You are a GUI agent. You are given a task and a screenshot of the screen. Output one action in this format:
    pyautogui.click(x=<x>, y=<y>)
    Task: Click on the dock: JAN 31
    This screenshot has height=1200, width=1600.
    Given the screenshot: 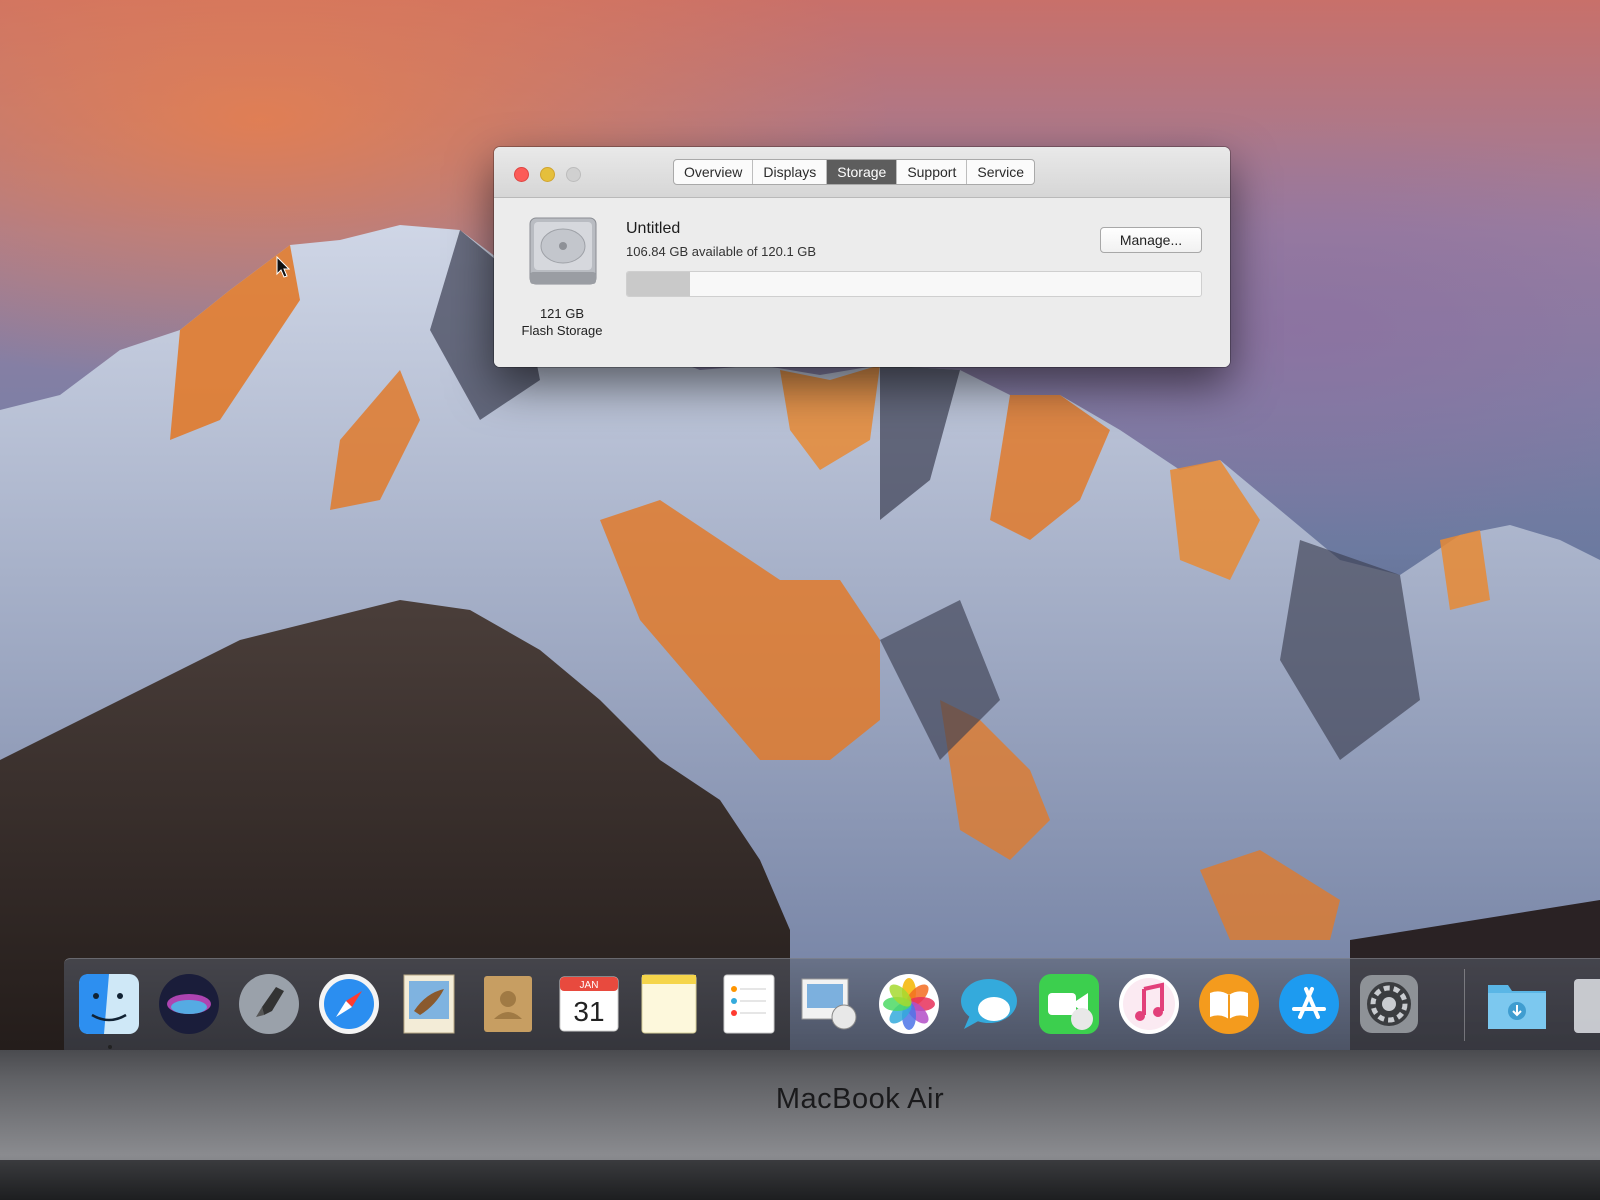 What is the action you would take?
    pyautogui.click(x=832, y=1006)
    